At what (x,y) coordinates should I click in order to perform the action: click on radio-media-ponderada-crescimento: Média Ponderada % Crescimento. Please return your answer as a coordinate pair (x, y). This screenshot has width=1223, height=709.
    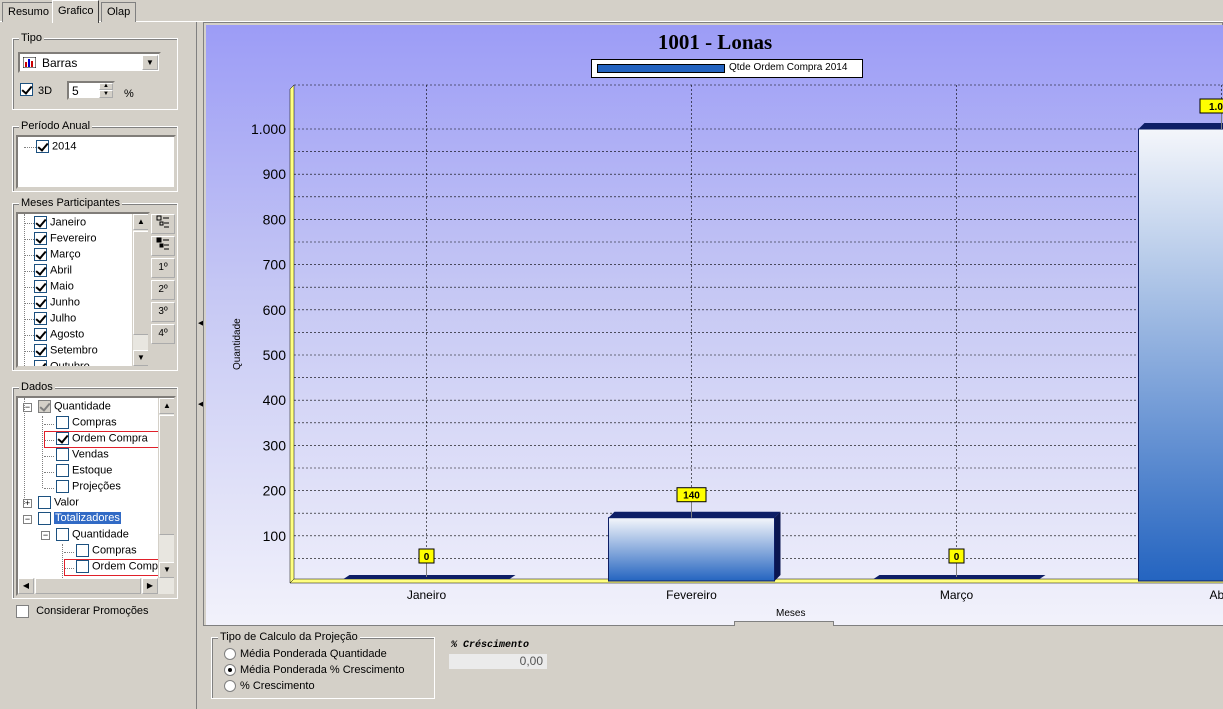
    Looking at the image, I should click on (314, 670).